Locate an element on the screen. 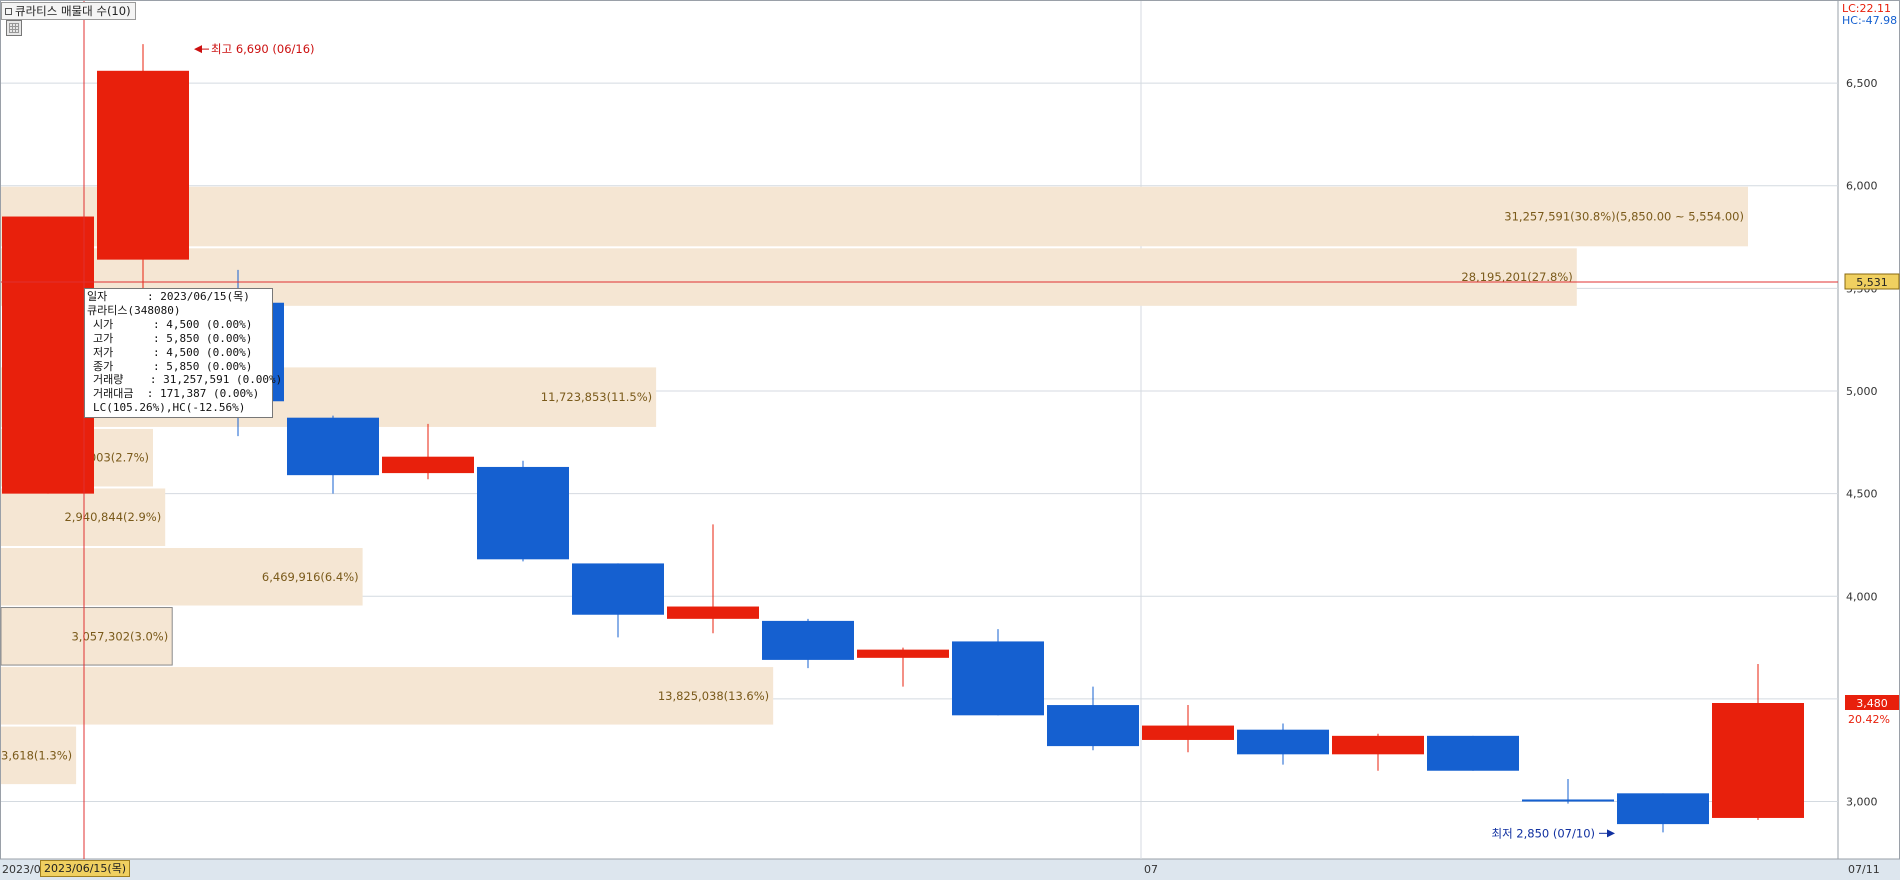 This screenshot has height=880, width=1900. tooltip-line-amount: 거래대금 : 171,387 (0.00%) is located at coordinates (176, 394).